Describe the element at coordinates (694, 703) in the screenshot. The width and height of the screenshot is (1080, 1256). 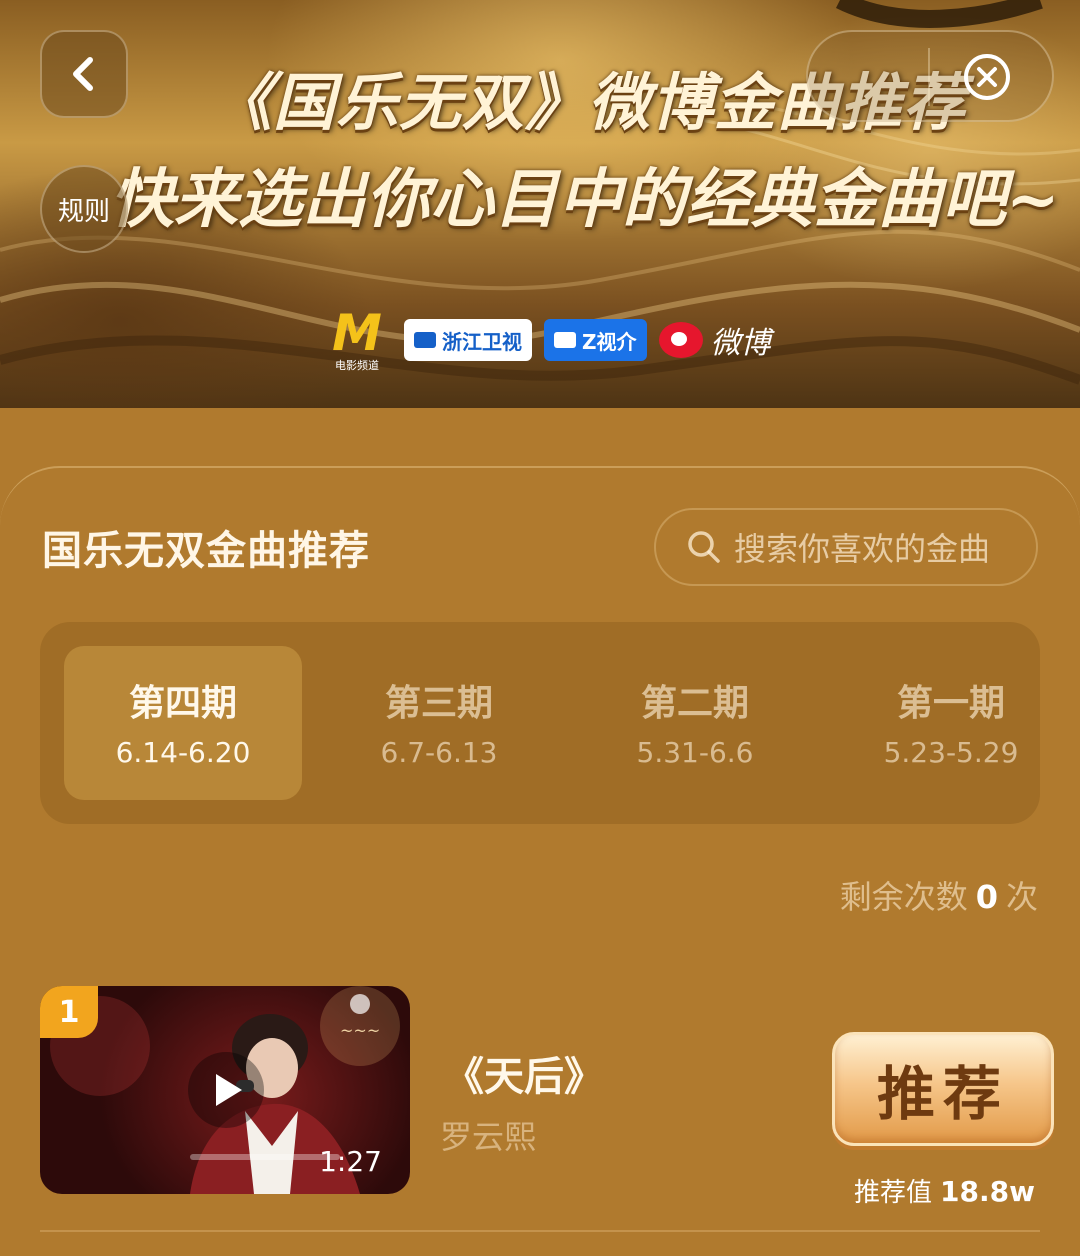
I see `period-name: 第二期` at that location.